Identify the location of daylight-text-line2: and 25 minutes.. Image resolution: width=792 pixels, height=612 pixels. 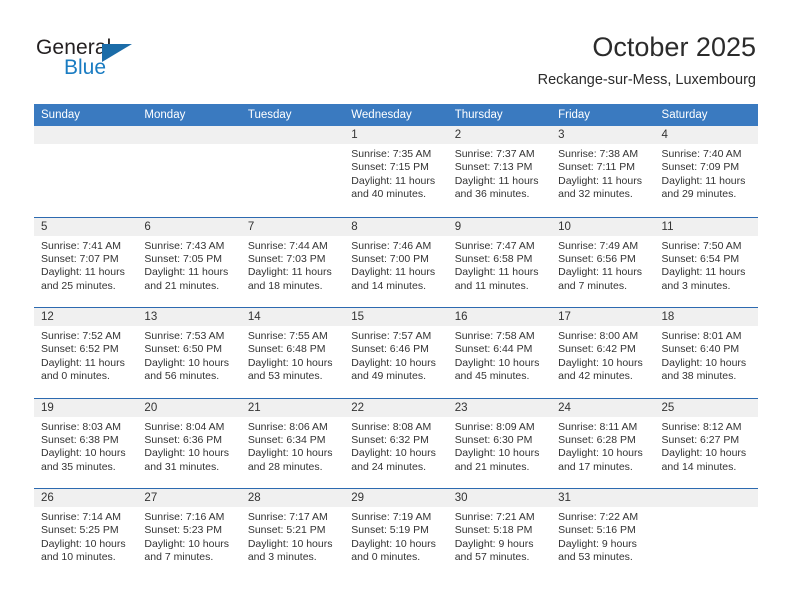
(78, 285).